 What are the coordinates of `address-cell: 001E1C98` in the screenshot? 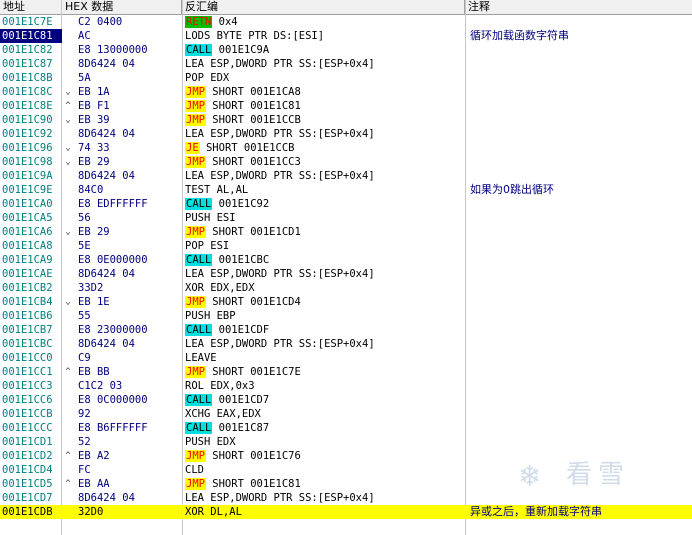 It's located at (31, 162).